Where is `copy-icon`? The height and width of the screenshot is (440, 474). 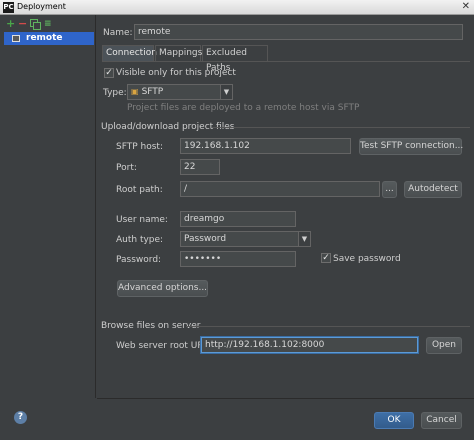
copy-icon is located at coordinates (35, 24).